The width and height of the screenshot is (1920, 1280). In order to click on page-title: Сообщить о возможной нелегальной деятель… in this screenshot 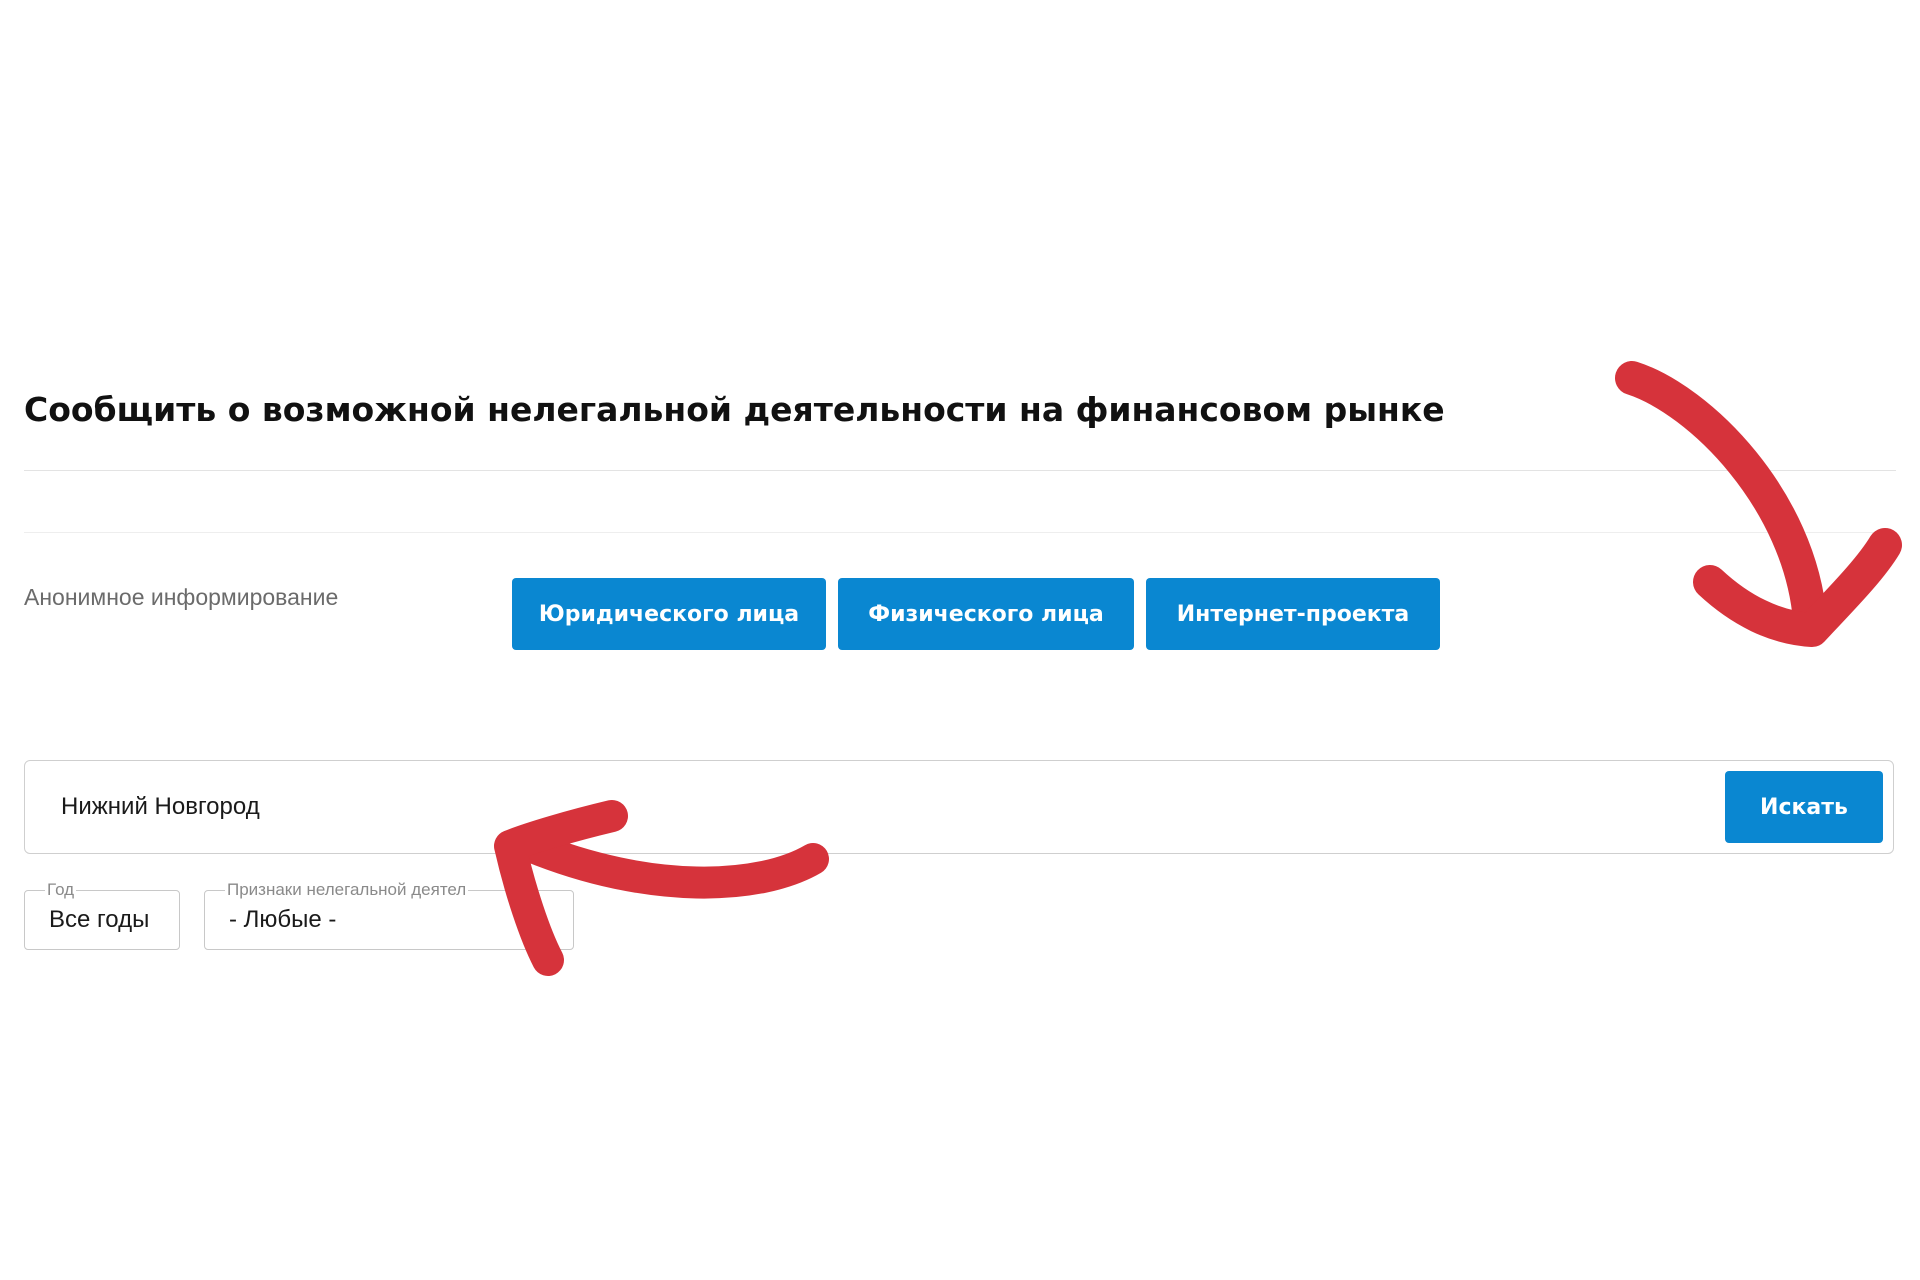, I will do `click(734, 409)`.